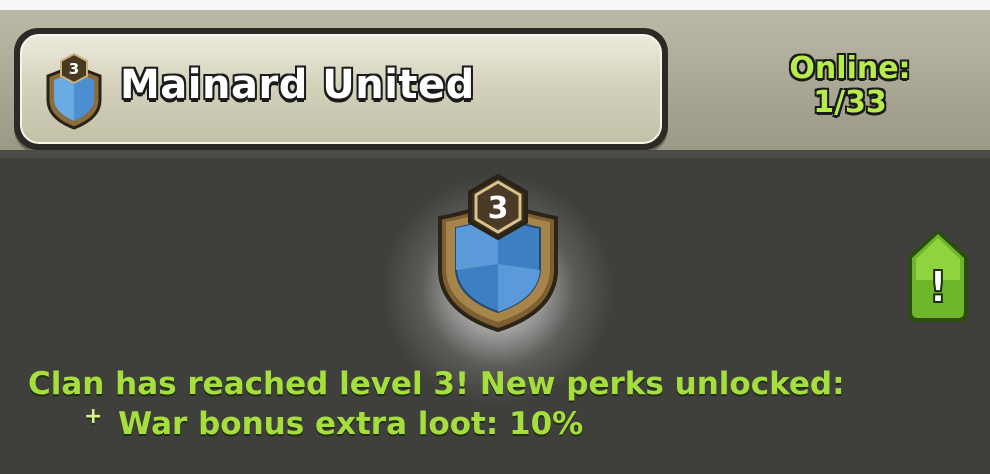 Image resolution: width=990 pixels, height=474 pixels. Describe the element at coordinates (850, 102) in the screenshot. I see `online-count: 1/33` at that location.